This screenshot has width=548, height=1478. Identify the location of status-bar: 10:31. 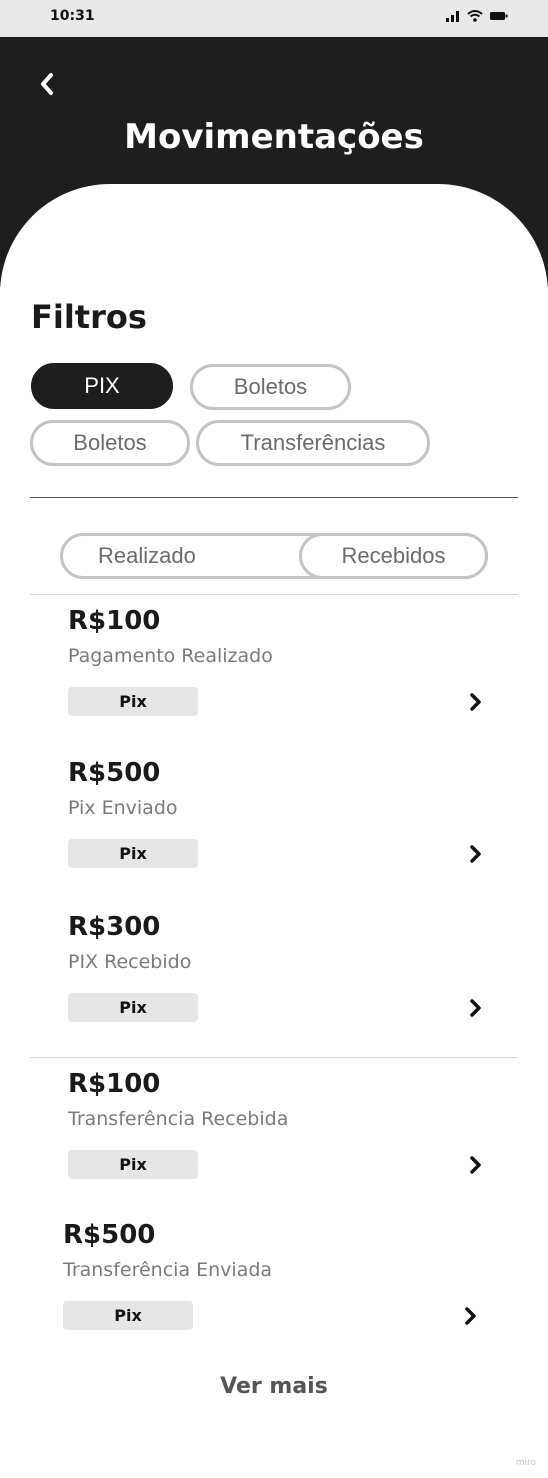
(274, 19).